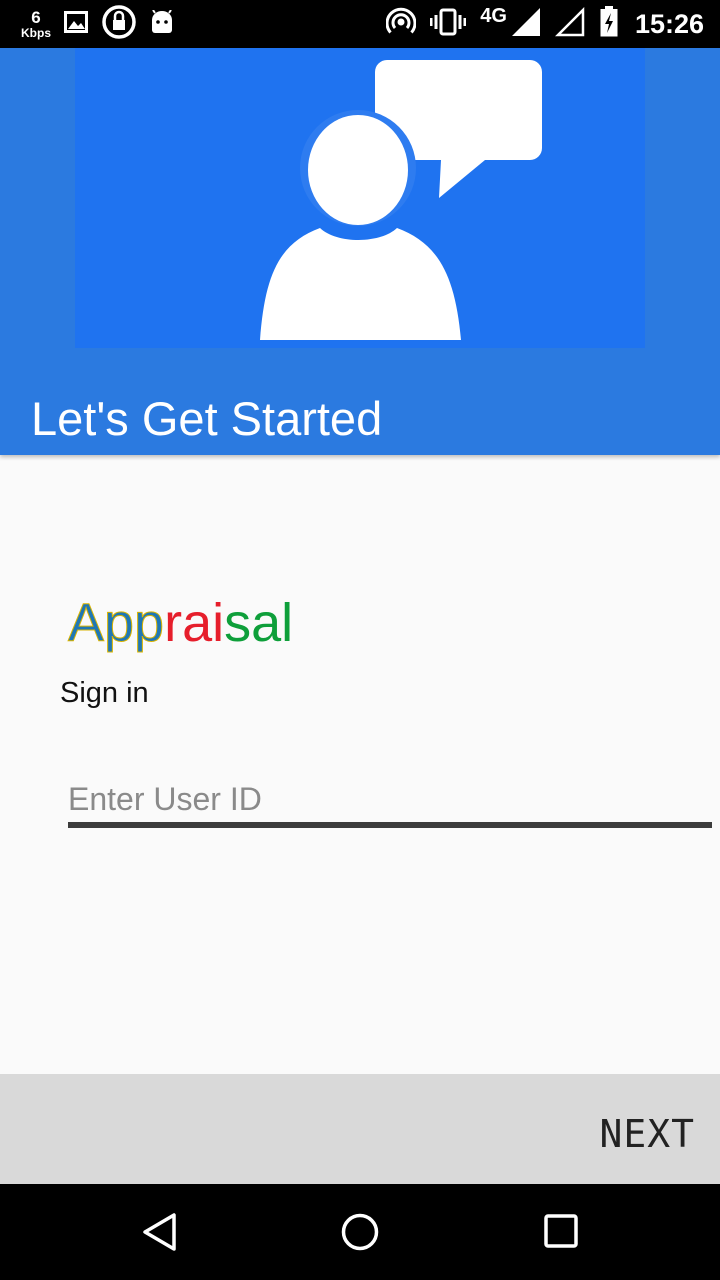 Image resolution: width=720 pixels, height=1280 pixels. I want to click on gallery-icon, so click(76, 24).